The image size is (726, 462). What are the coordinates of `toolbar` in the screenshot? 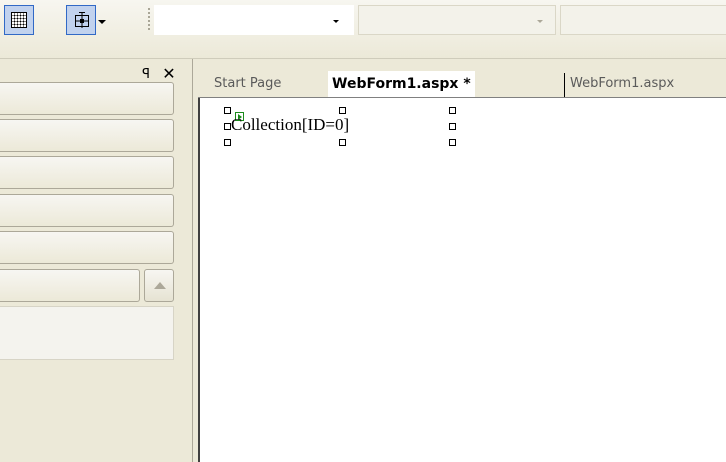 It's located at (363, 29).